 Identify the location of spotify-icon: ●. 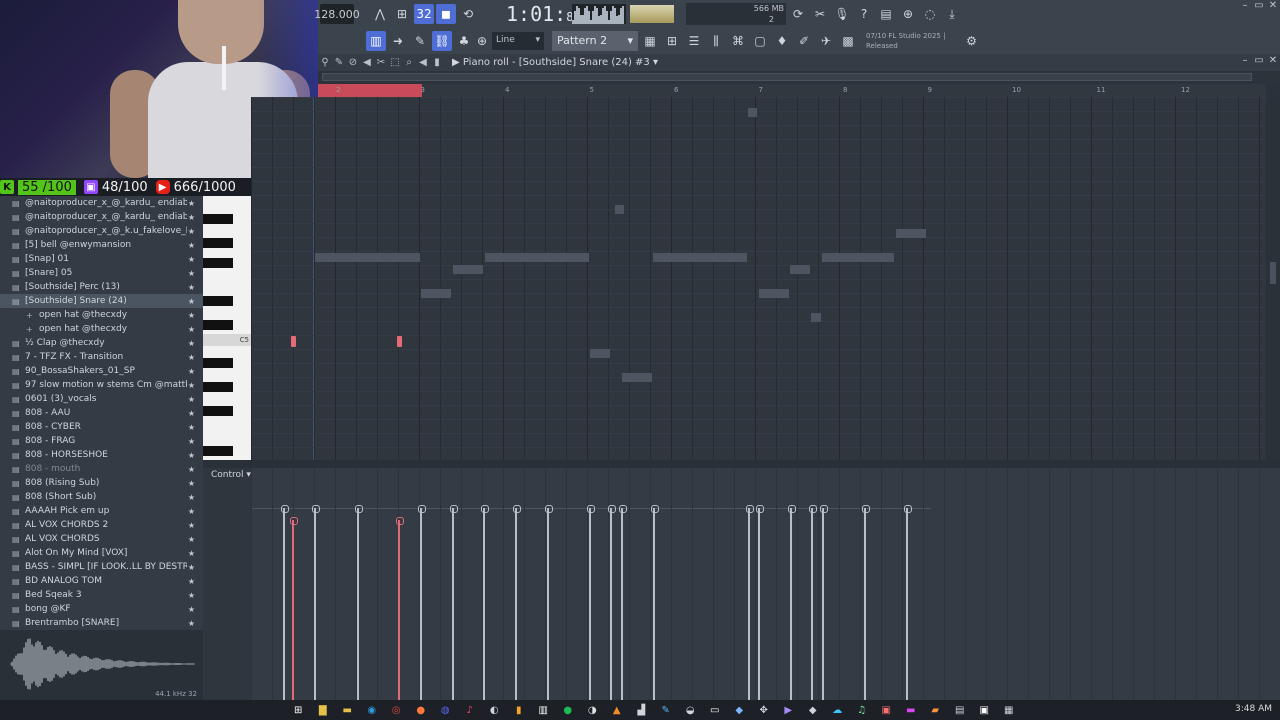
(568, 710).